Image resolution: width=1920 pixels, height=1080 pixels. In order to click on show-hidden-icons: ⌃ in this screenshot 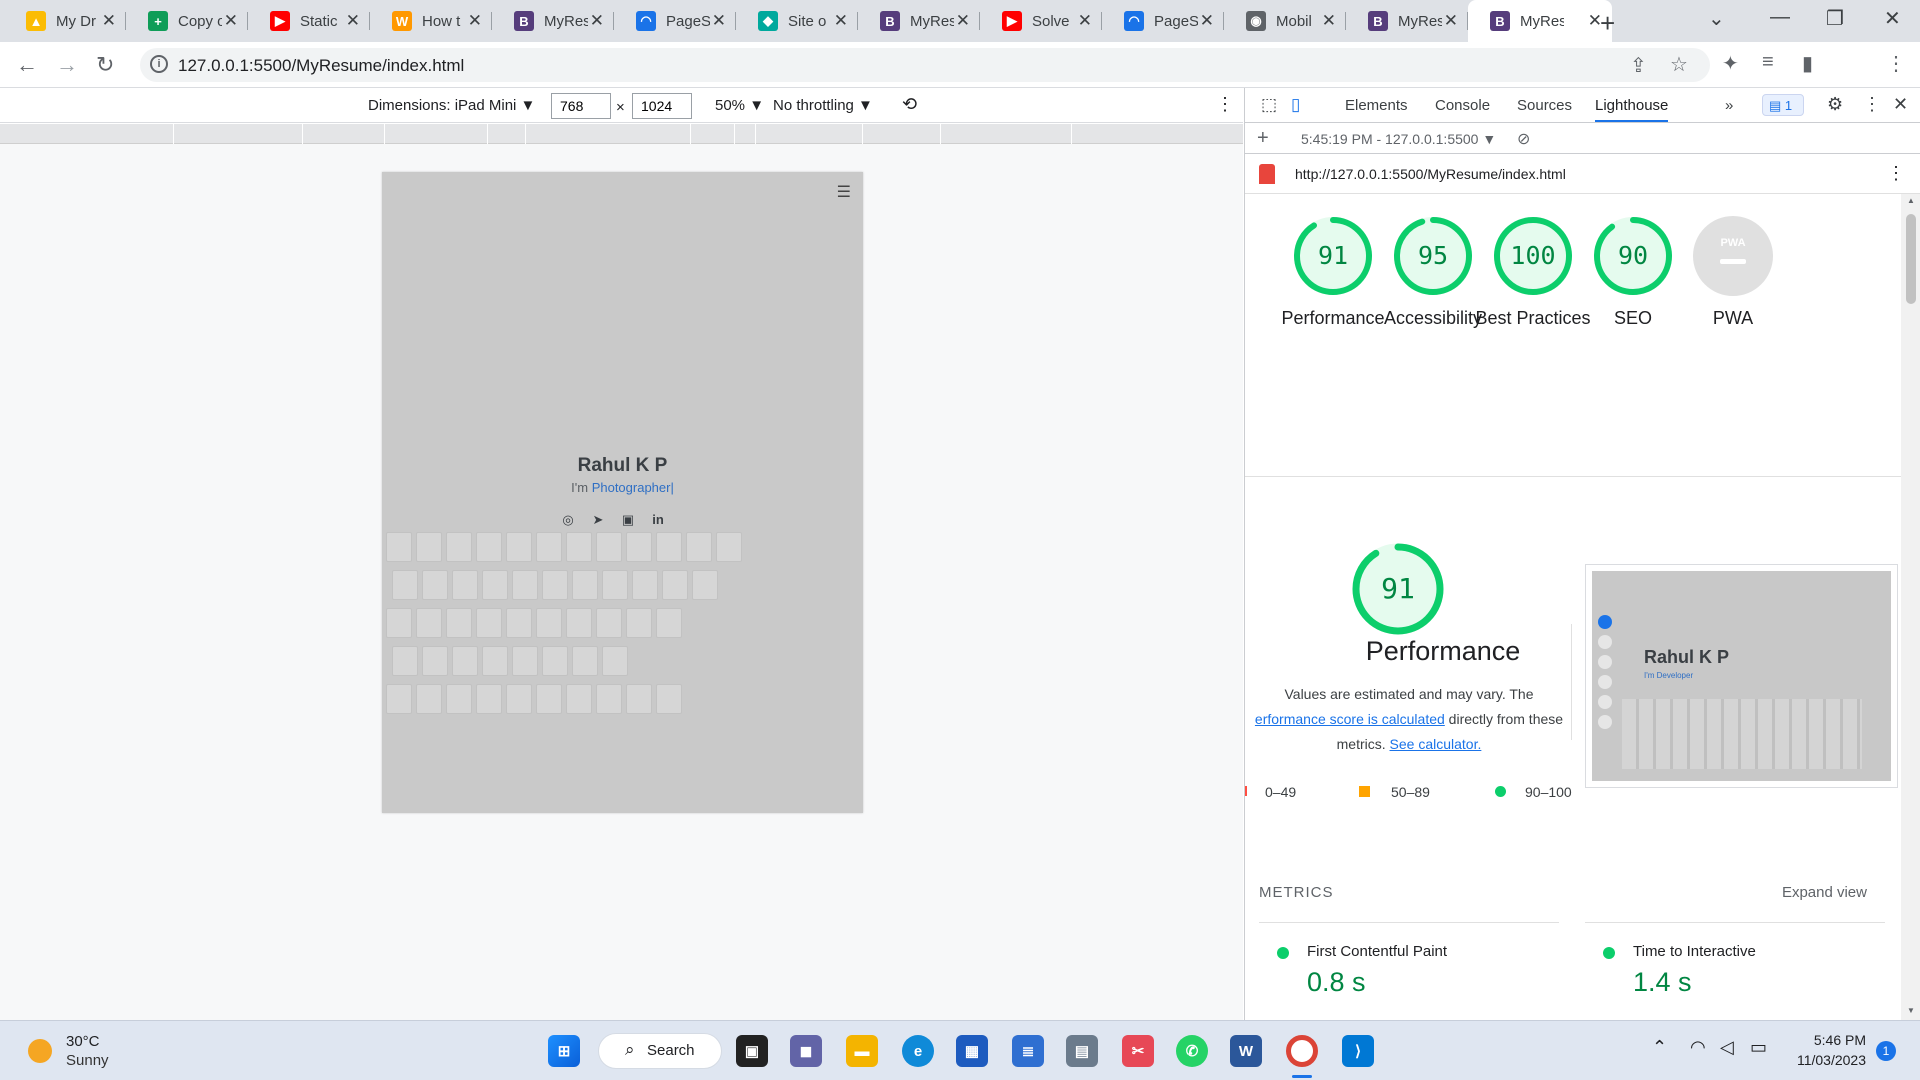, I will do `click(1659, 1047)`.